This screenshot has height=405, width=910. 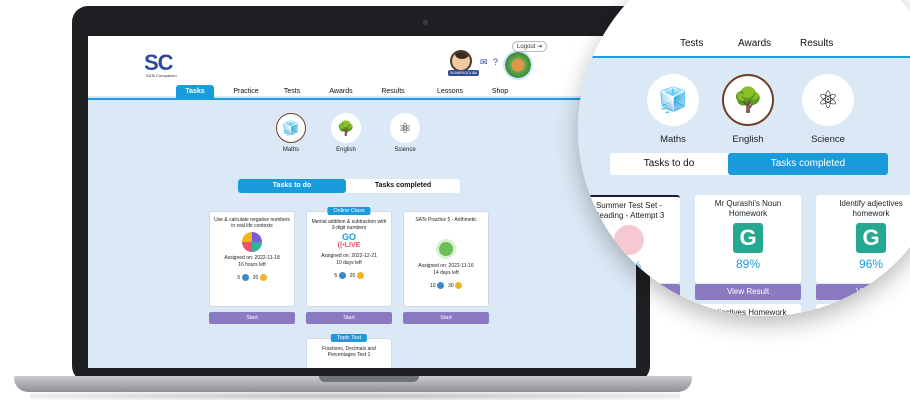 What do you see at coordinates (828, 139) in the screenshot?
I see `subject-label: Science` at bounding box center [828, 139].